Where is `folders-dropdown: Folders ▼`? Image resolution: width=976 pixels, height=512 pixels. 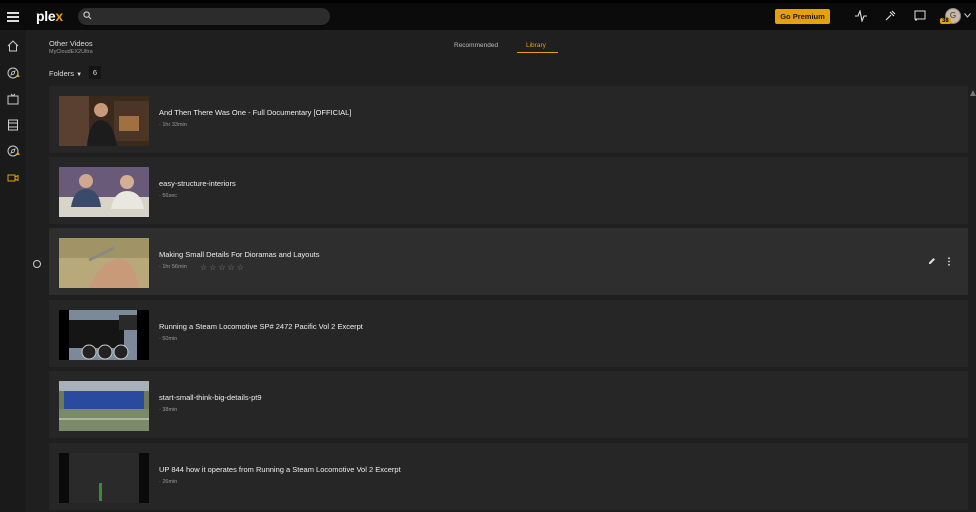 folders-dropdown: Folders ▼ is located at coordinates (65, 73).